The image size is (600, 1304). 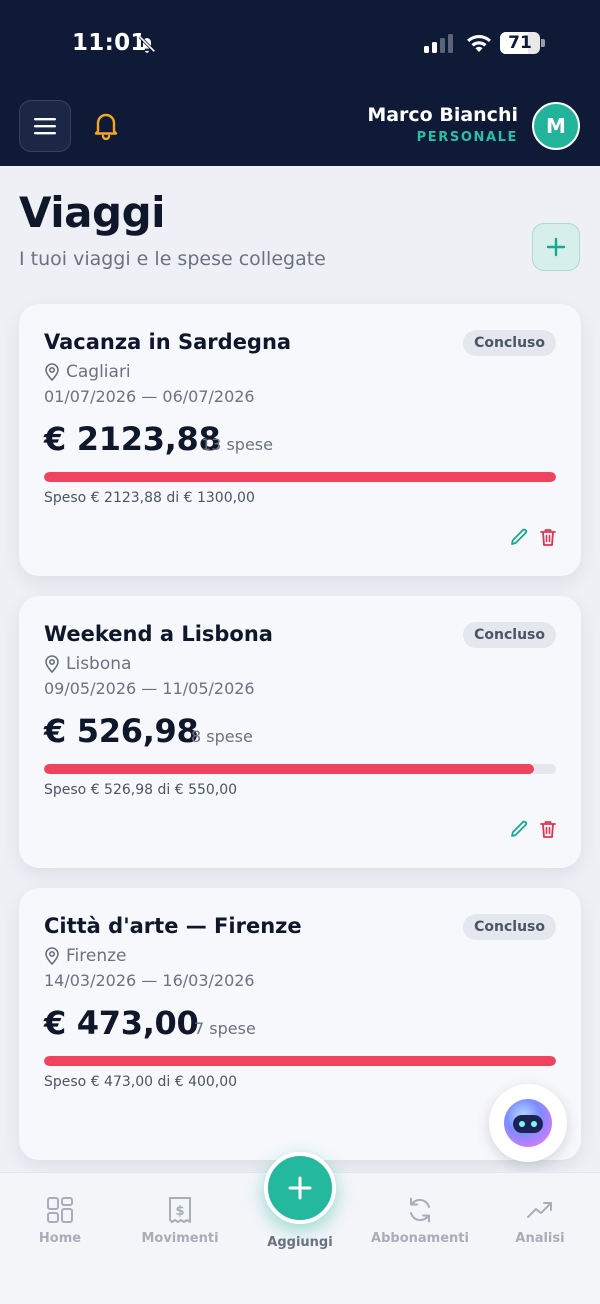 I want to click on app-header: 11:01 71 Marco Bianchi PERSONALE M, so click(x=300, y=83).